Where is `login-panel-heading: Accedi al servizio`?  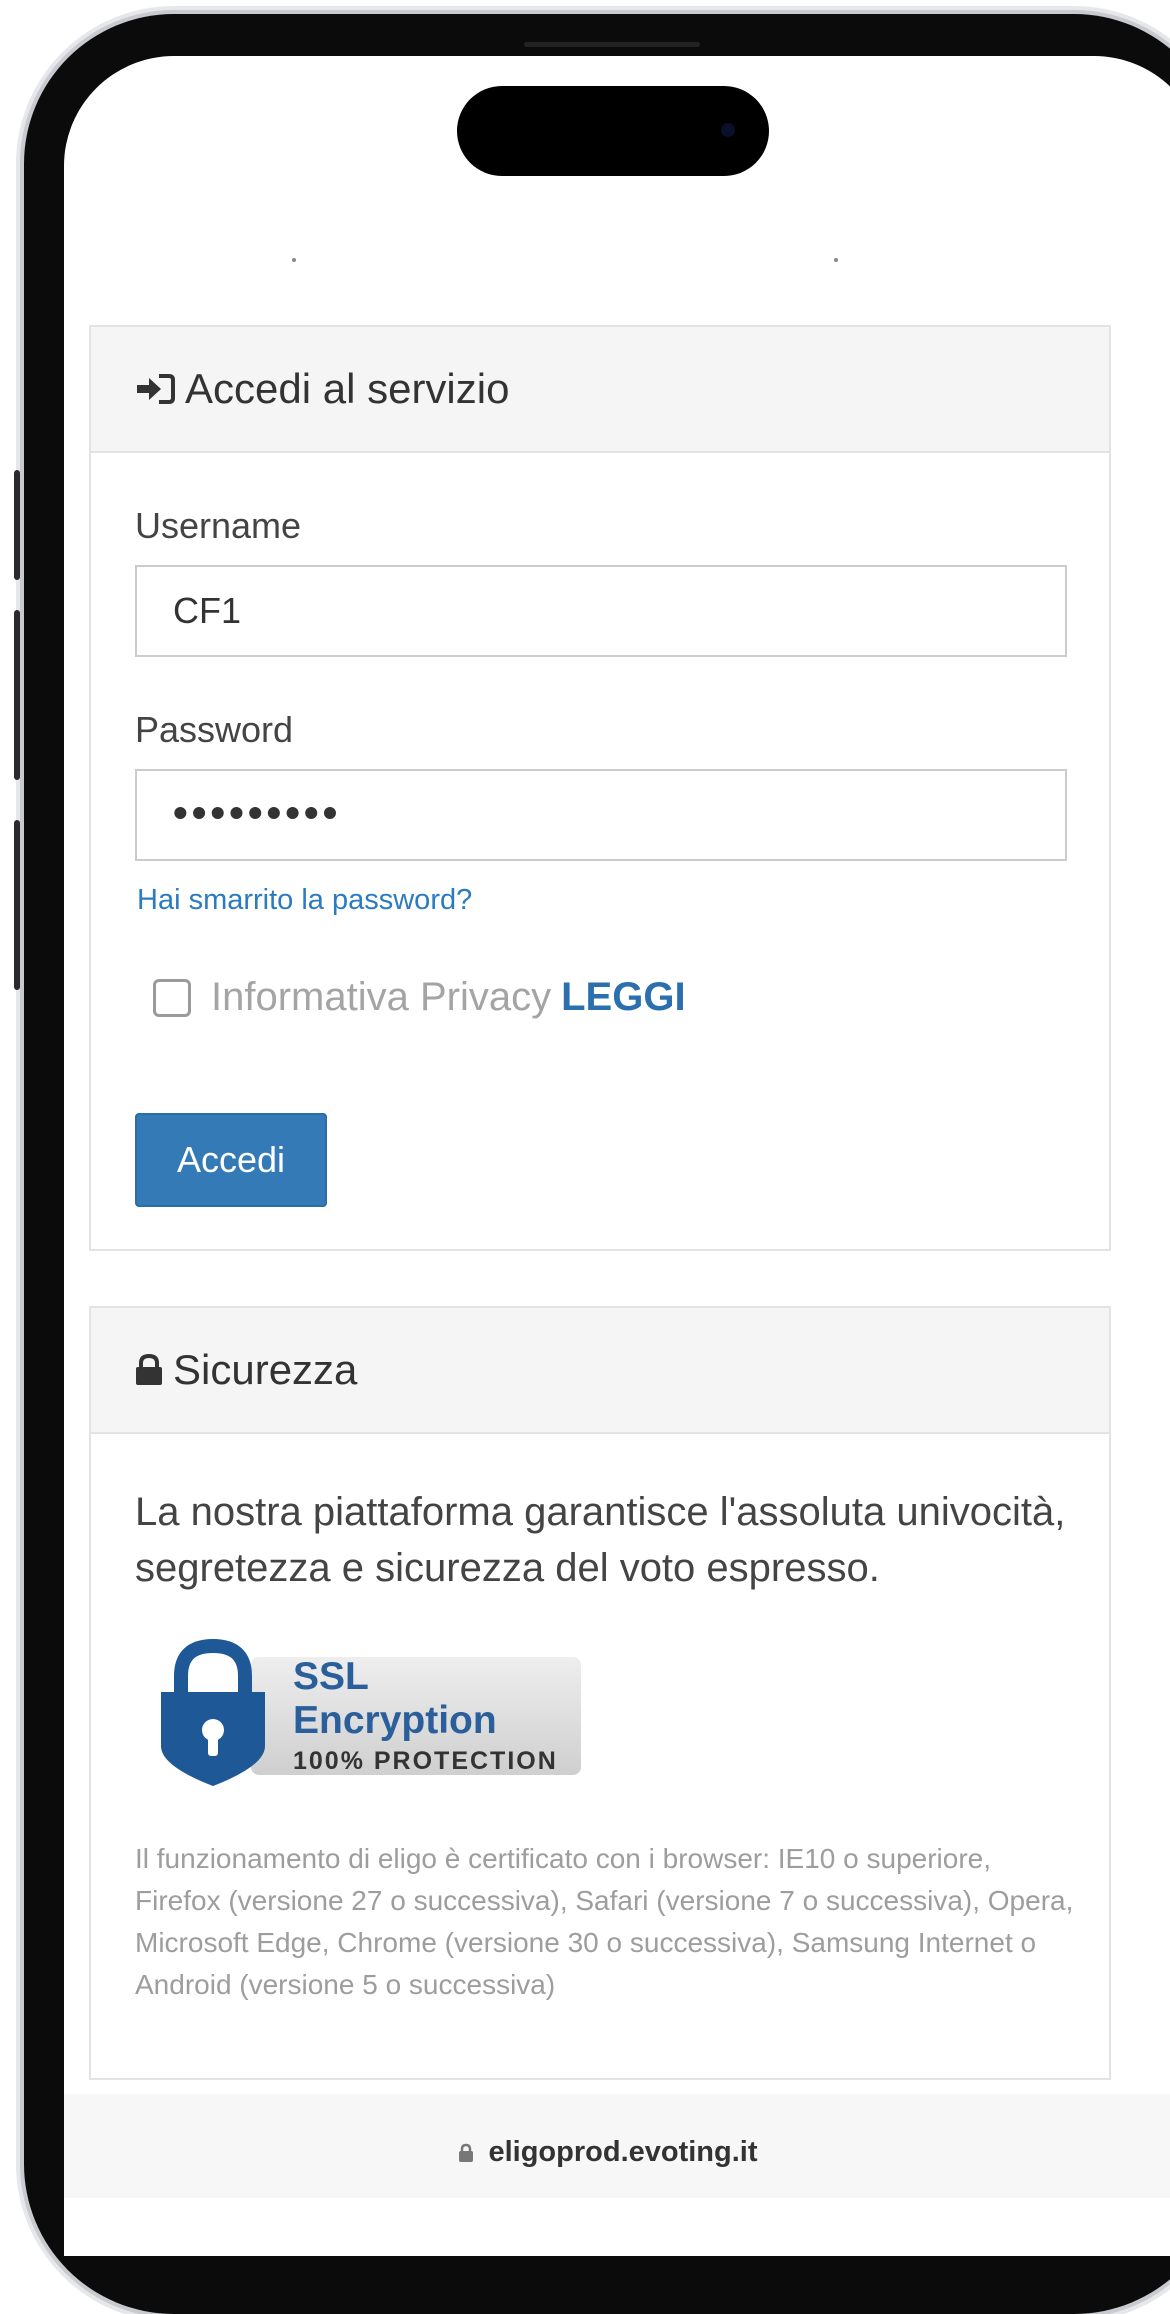
login-panel-heading: Accedi al servizio is located at coordinates (600, 390).